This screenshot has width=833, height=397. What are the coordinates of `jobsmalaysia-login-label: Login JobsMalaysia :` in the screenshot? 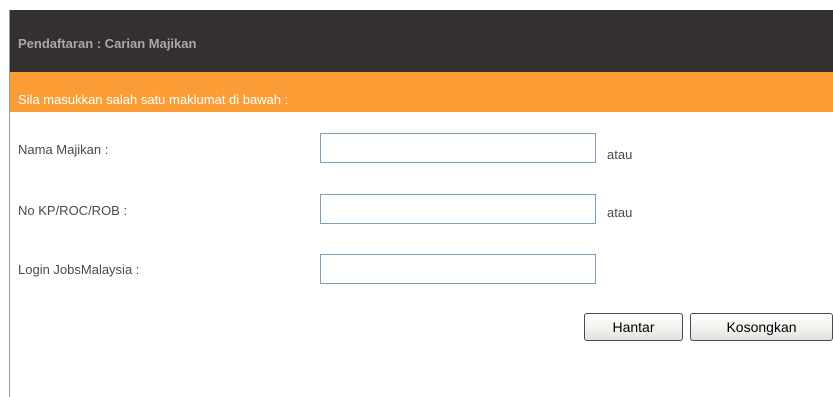 It's located at (79, 269).